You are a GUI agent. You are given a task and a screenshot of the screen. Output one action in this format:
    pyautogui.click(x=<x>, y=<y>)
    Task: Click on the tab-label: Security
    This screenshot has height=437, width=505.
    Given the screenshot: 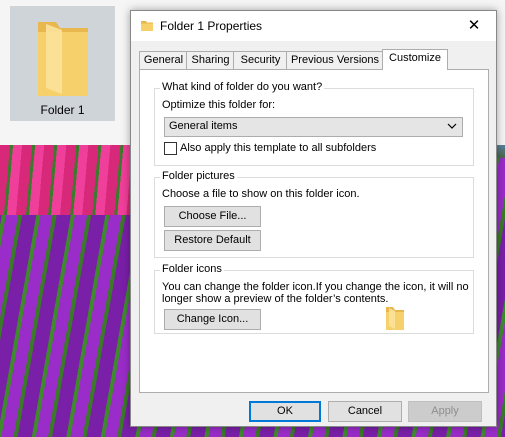 What is the action you would take?
    pyautogui.click(x=260, y=60)
    